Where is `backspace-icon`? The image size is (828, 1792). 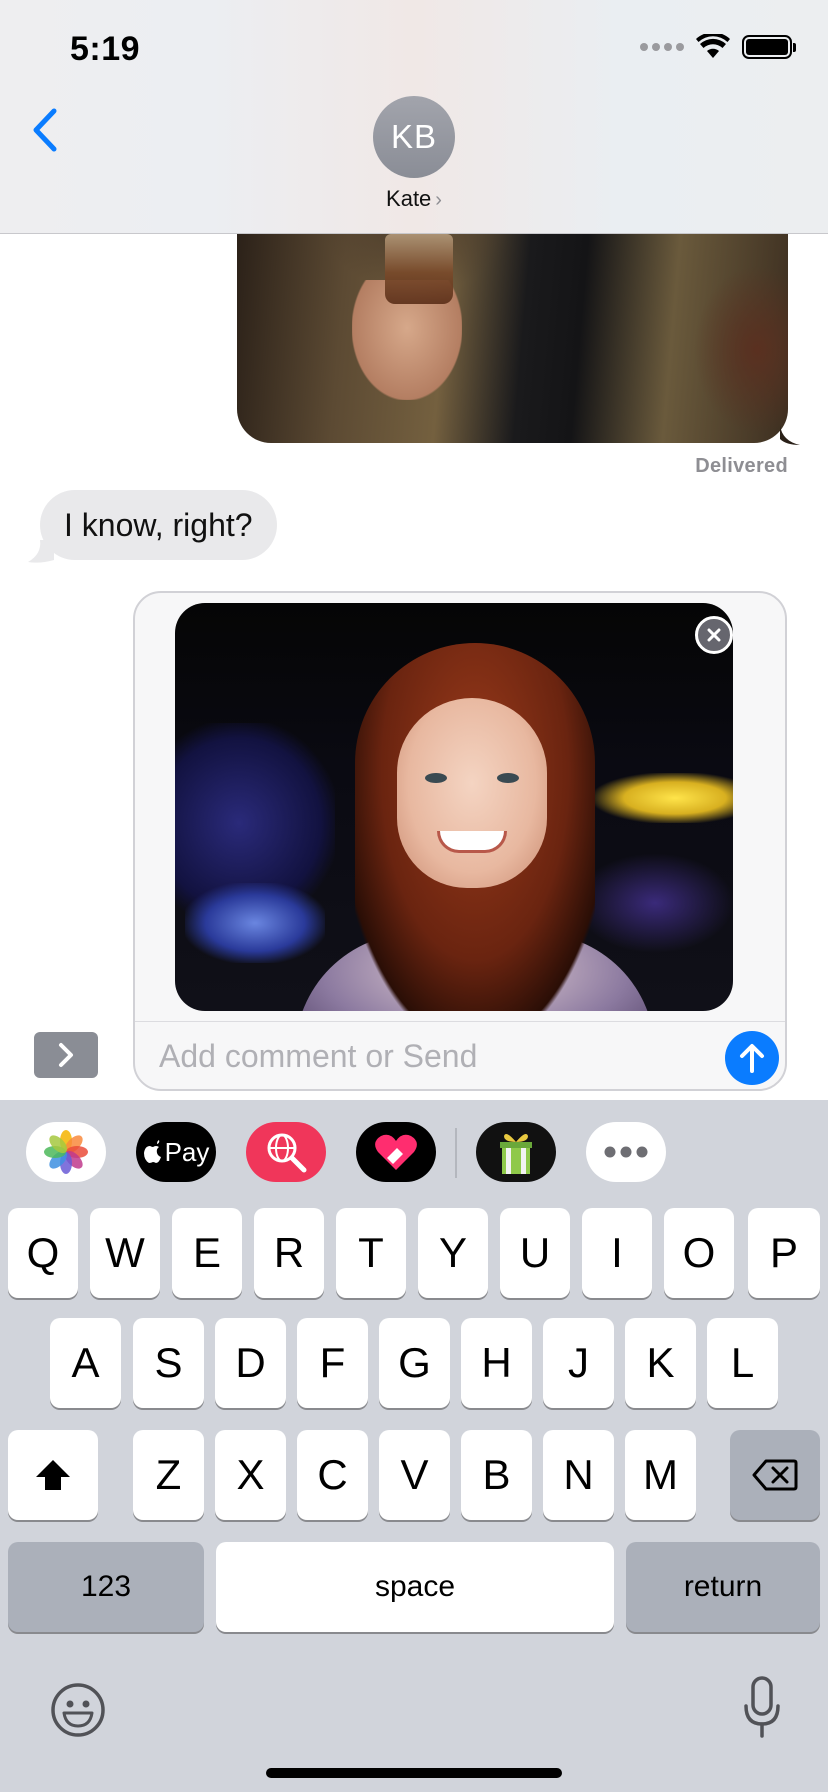 backspace-icon is located at coordinates (775, 1475).